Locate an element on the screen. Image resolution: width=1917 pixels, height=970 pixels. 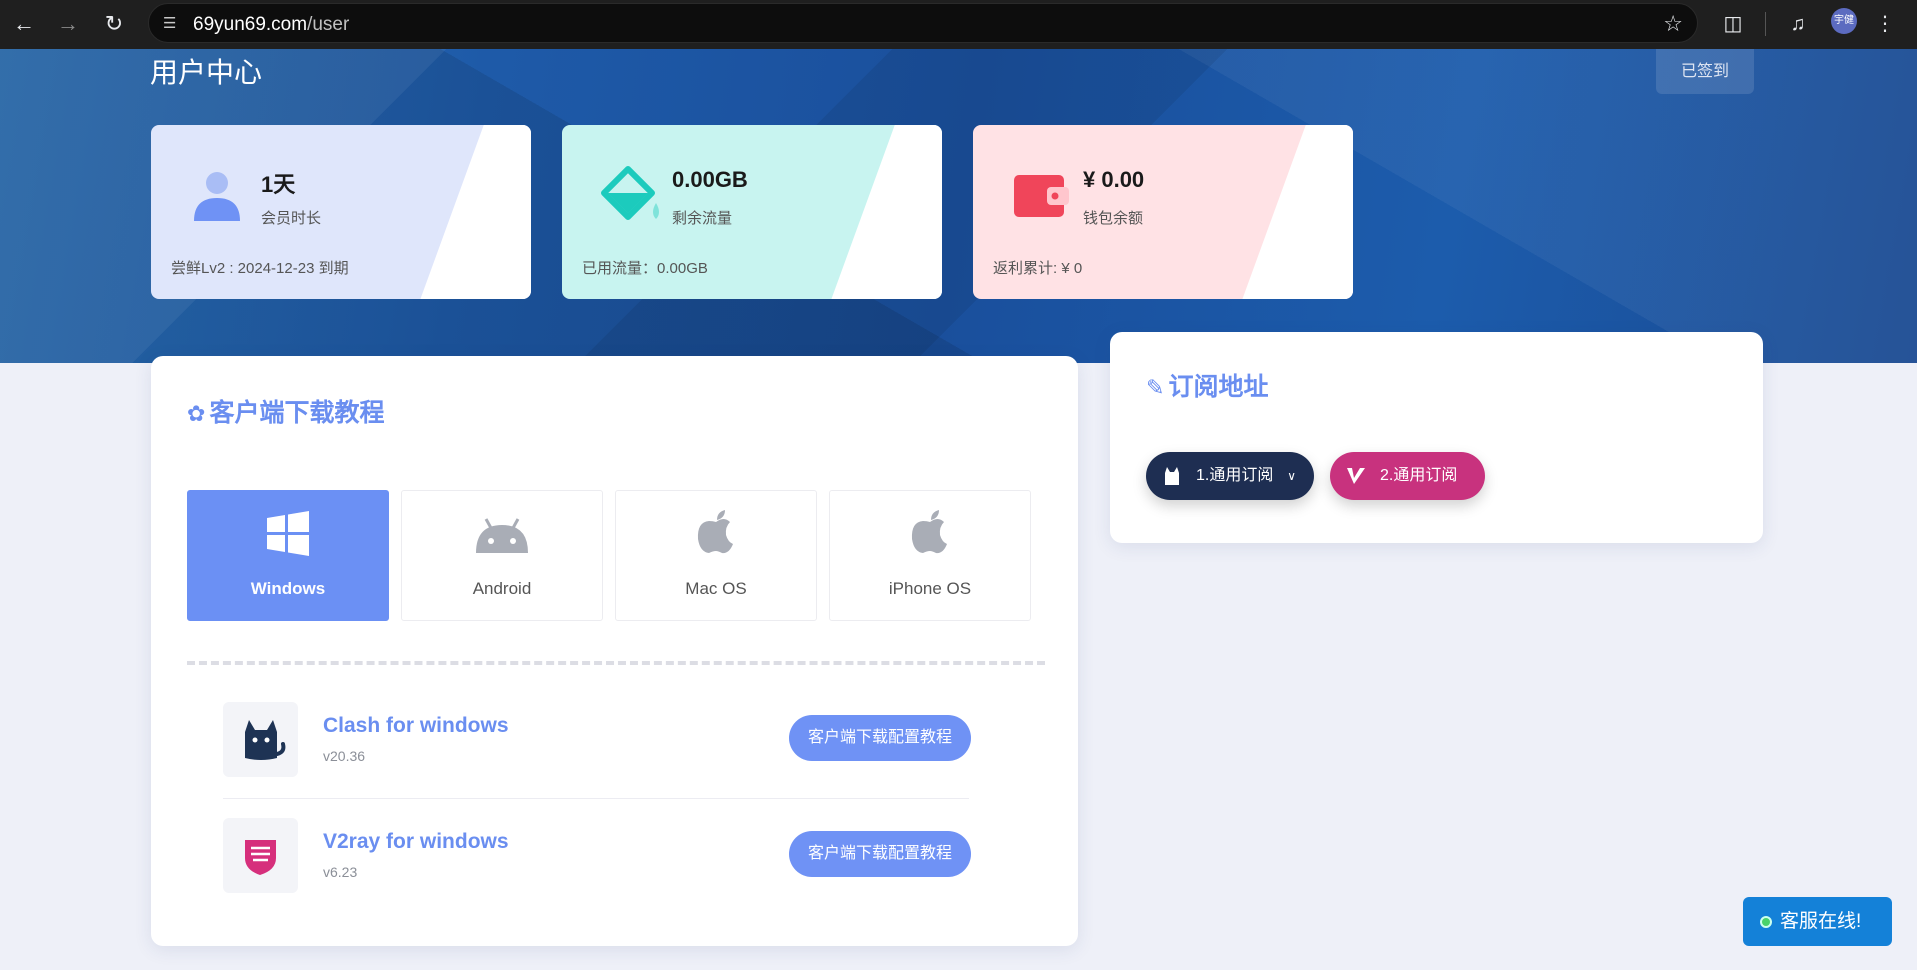
tab-macos: Mac OS is located at coordinates (716, 555).